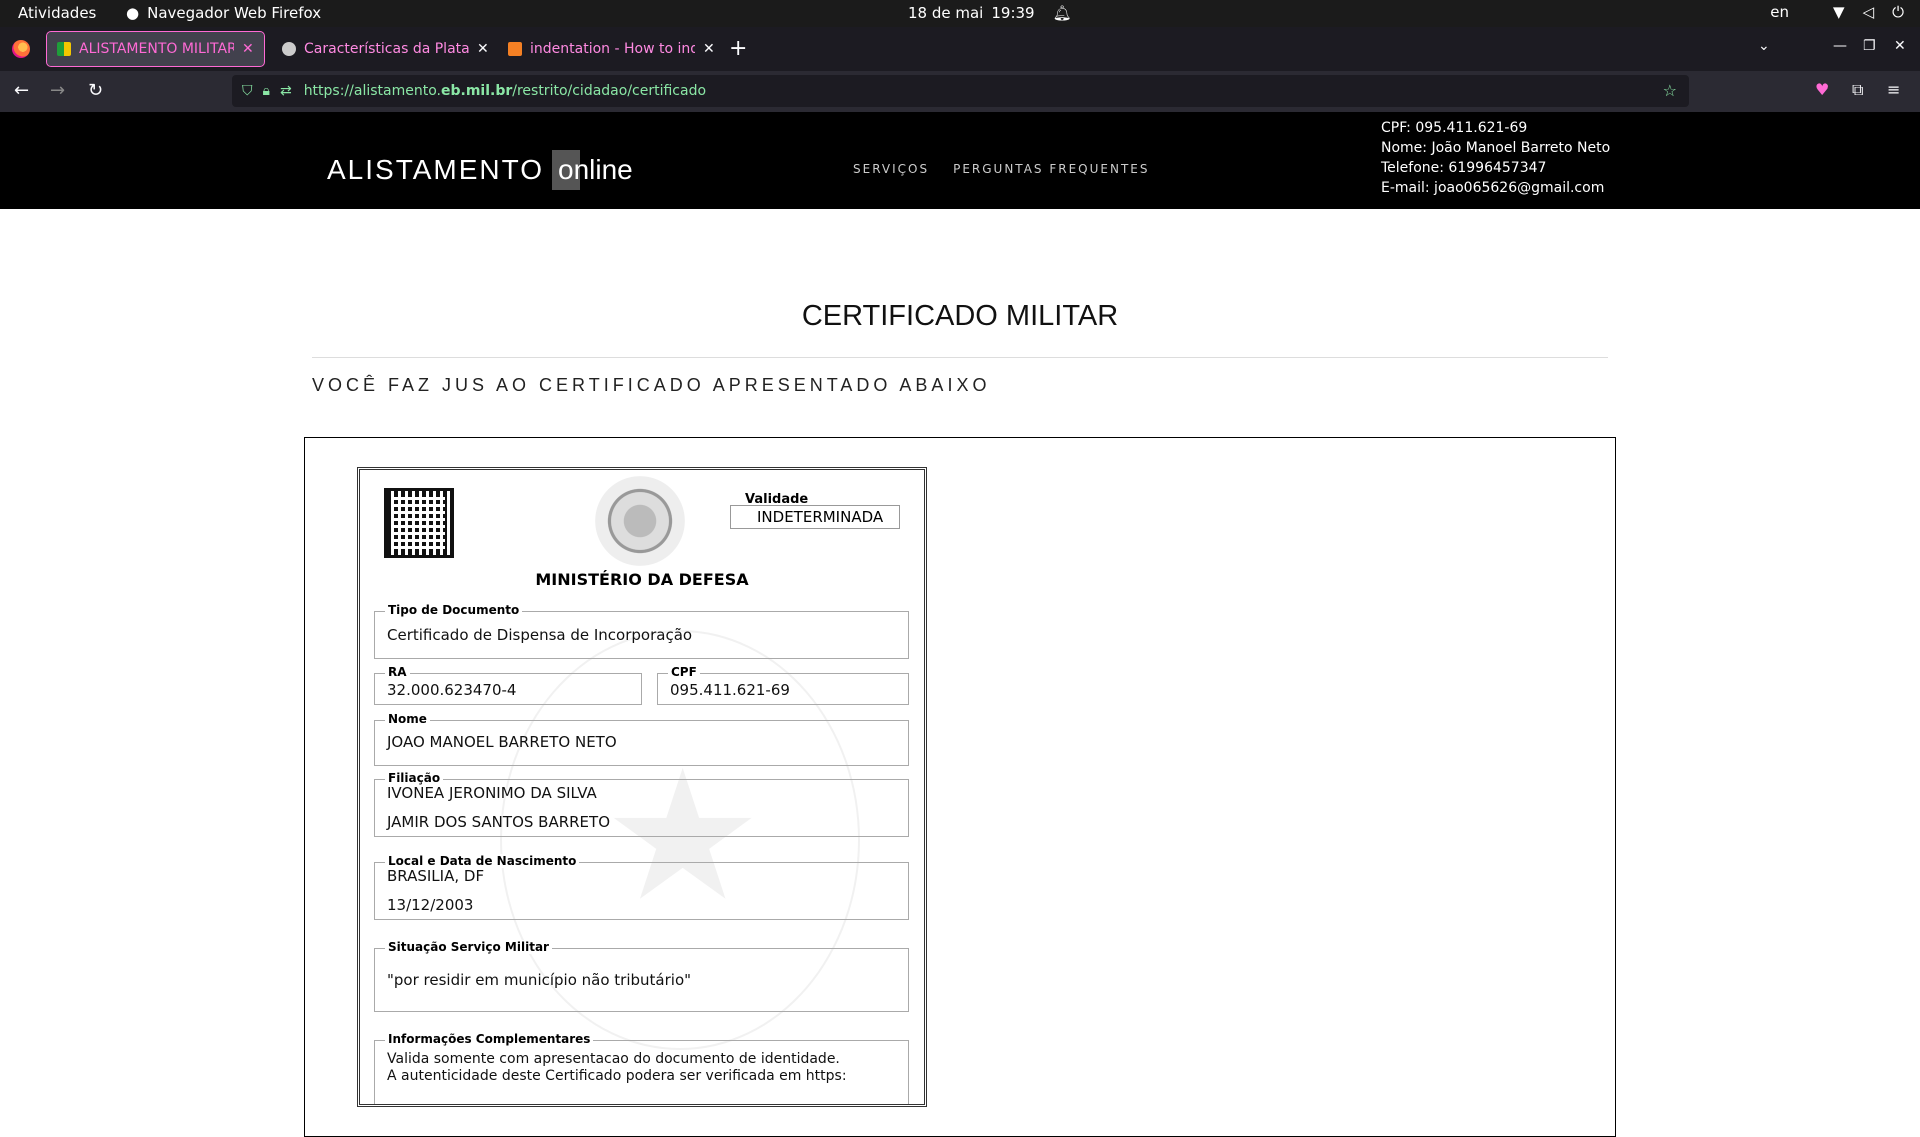  I want to click on field-label: Tipo de Documento, so click(454, 610).